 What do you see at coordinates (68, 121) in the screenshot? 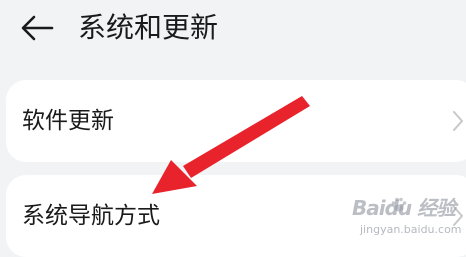
I see `menu-item-label: 软件更新` at bounding box center [68, 121].